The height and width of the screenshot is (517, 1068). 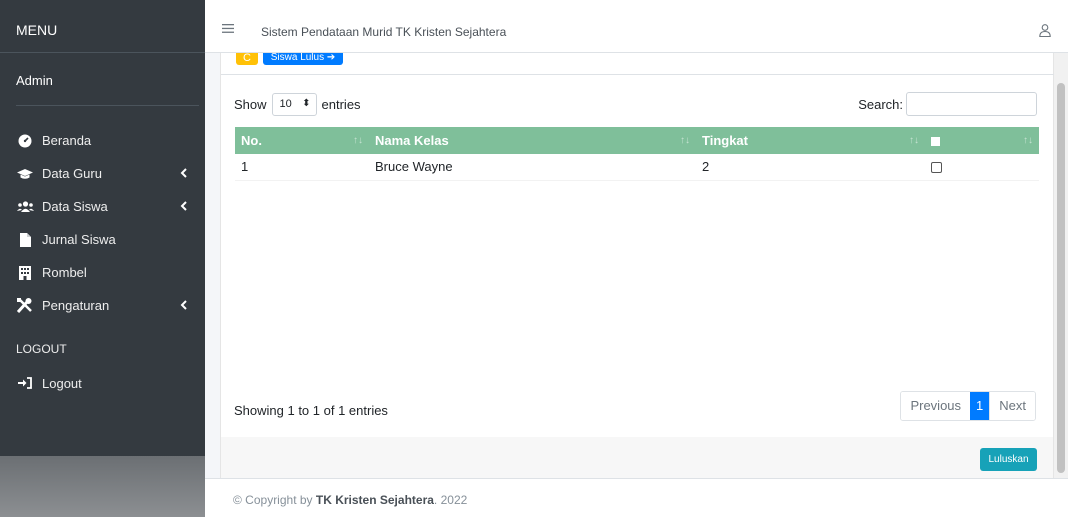 I want to click on dashboard-icon, so click(x=25, y=141).